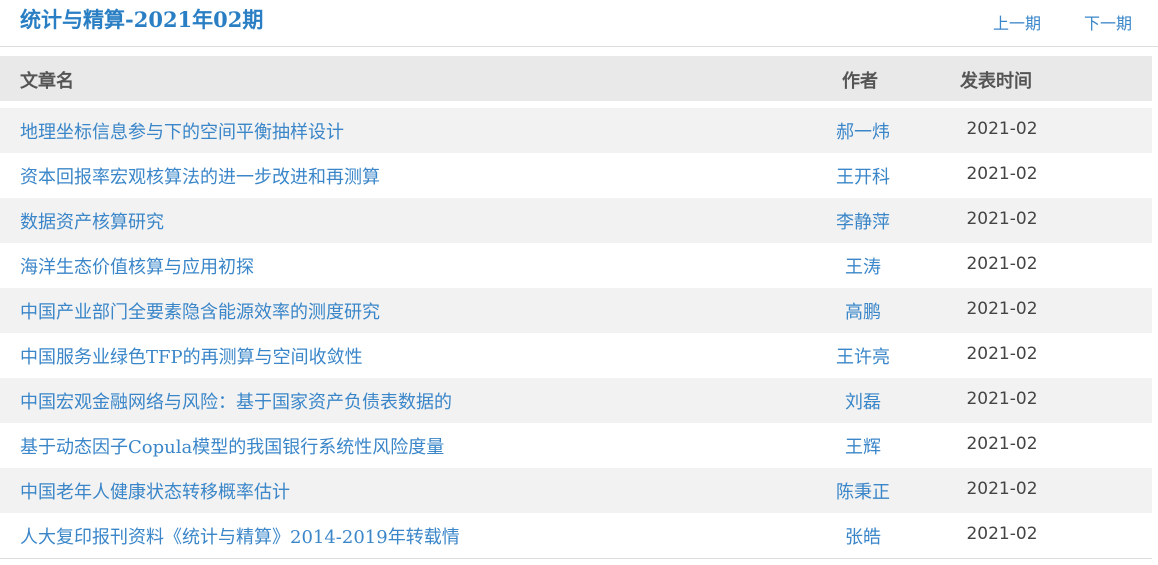 Image resolution: width=1158 pixels, height=565 pixels. What do you see at coordinates (576, 536) in the screenshot?
I see `table-row: 人大复印报刊资料《统计与精算》2014-2019年转载情 张皓 2021-02` at bounding box center [576, 536].